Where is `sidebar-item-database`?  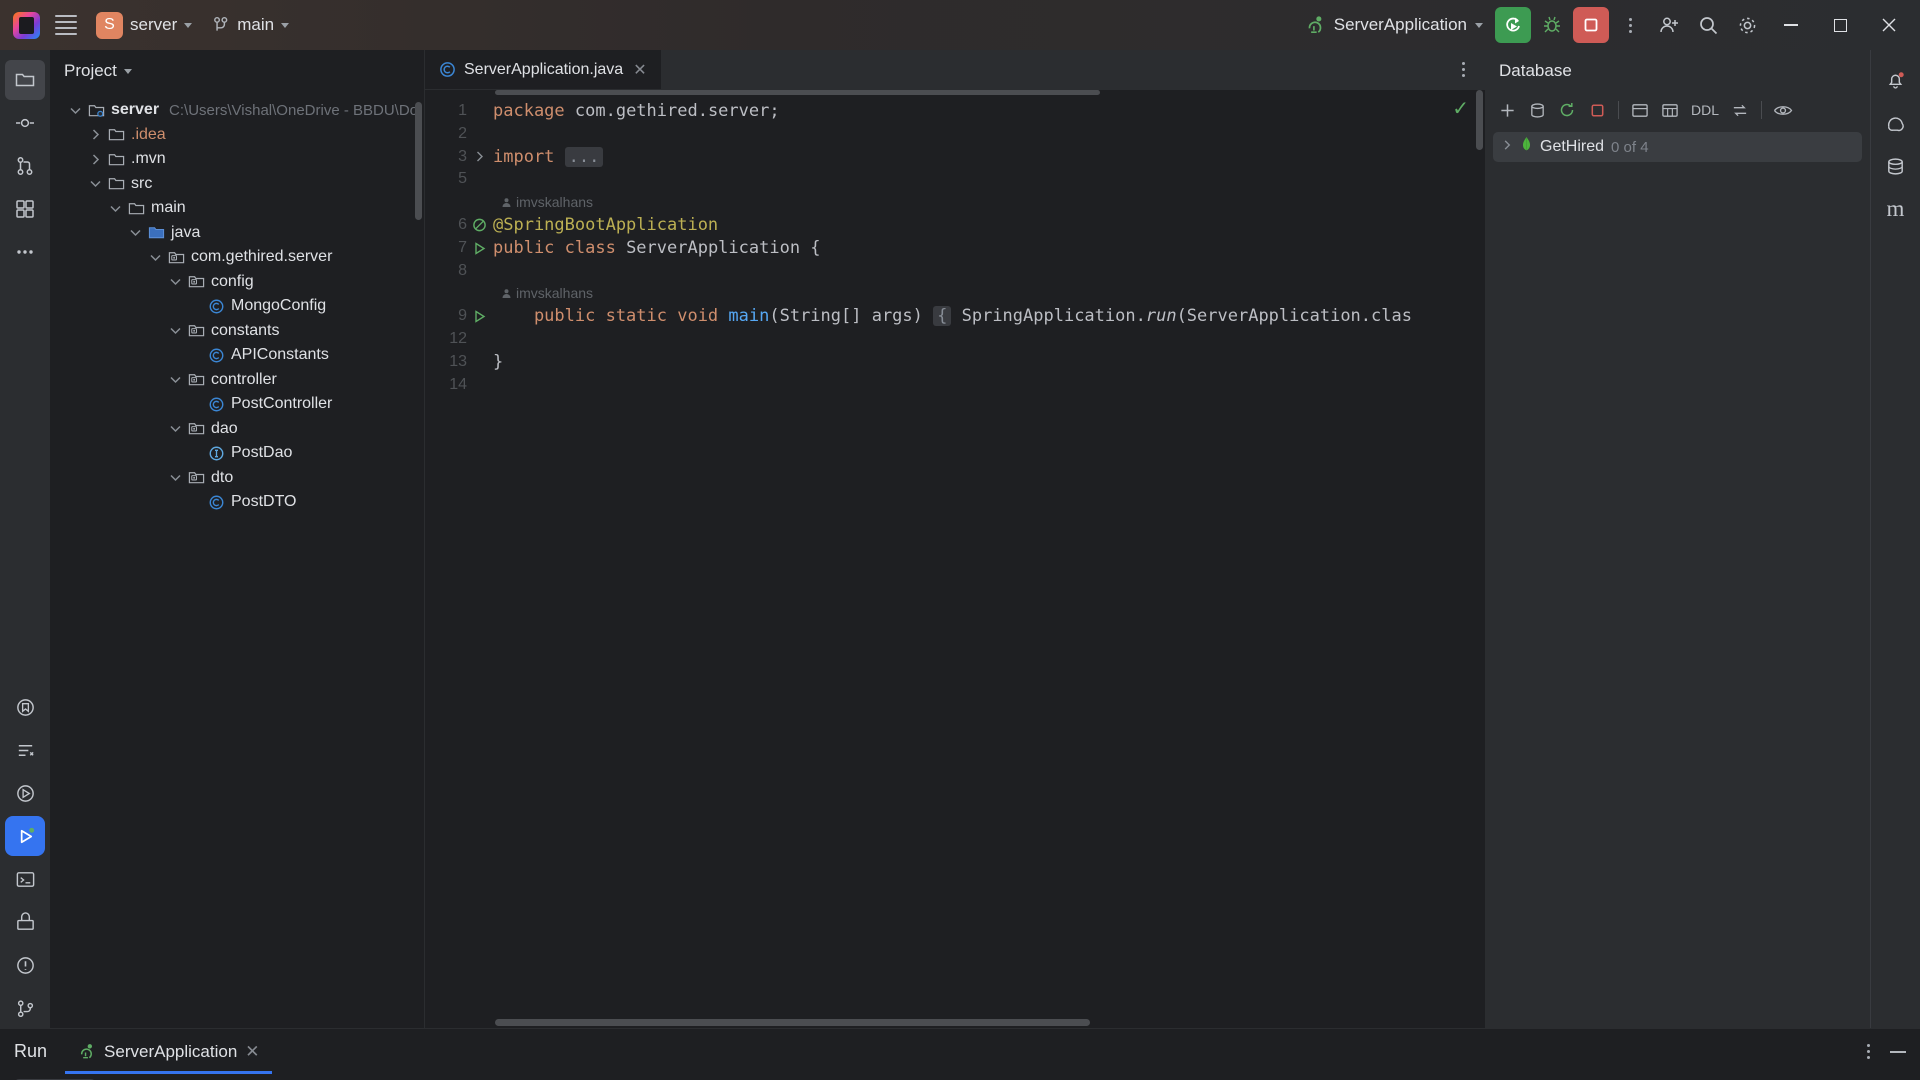
sidebar-item-database is located at coordinates (1896, 166).